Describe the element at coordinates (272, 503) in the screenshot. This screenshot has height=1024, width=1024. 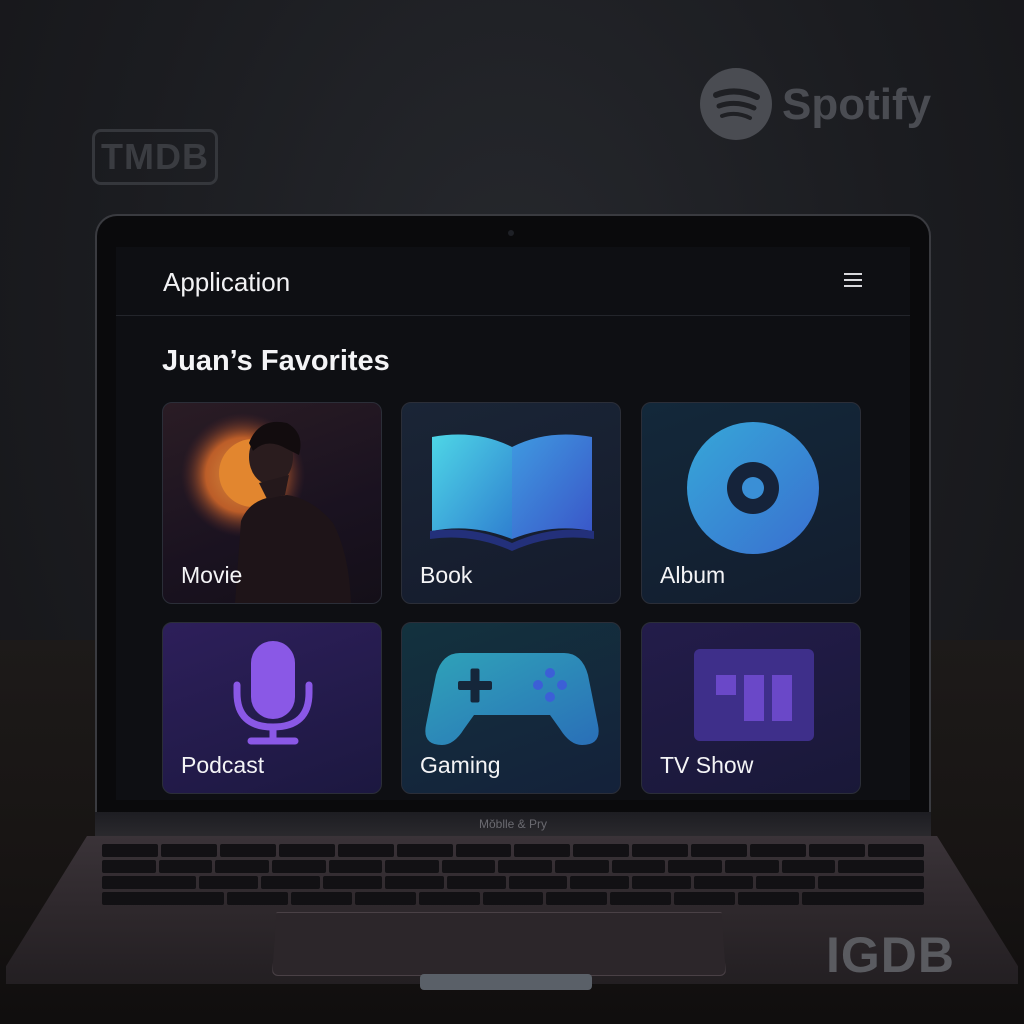
I see `card-movie: Movie` at that location.